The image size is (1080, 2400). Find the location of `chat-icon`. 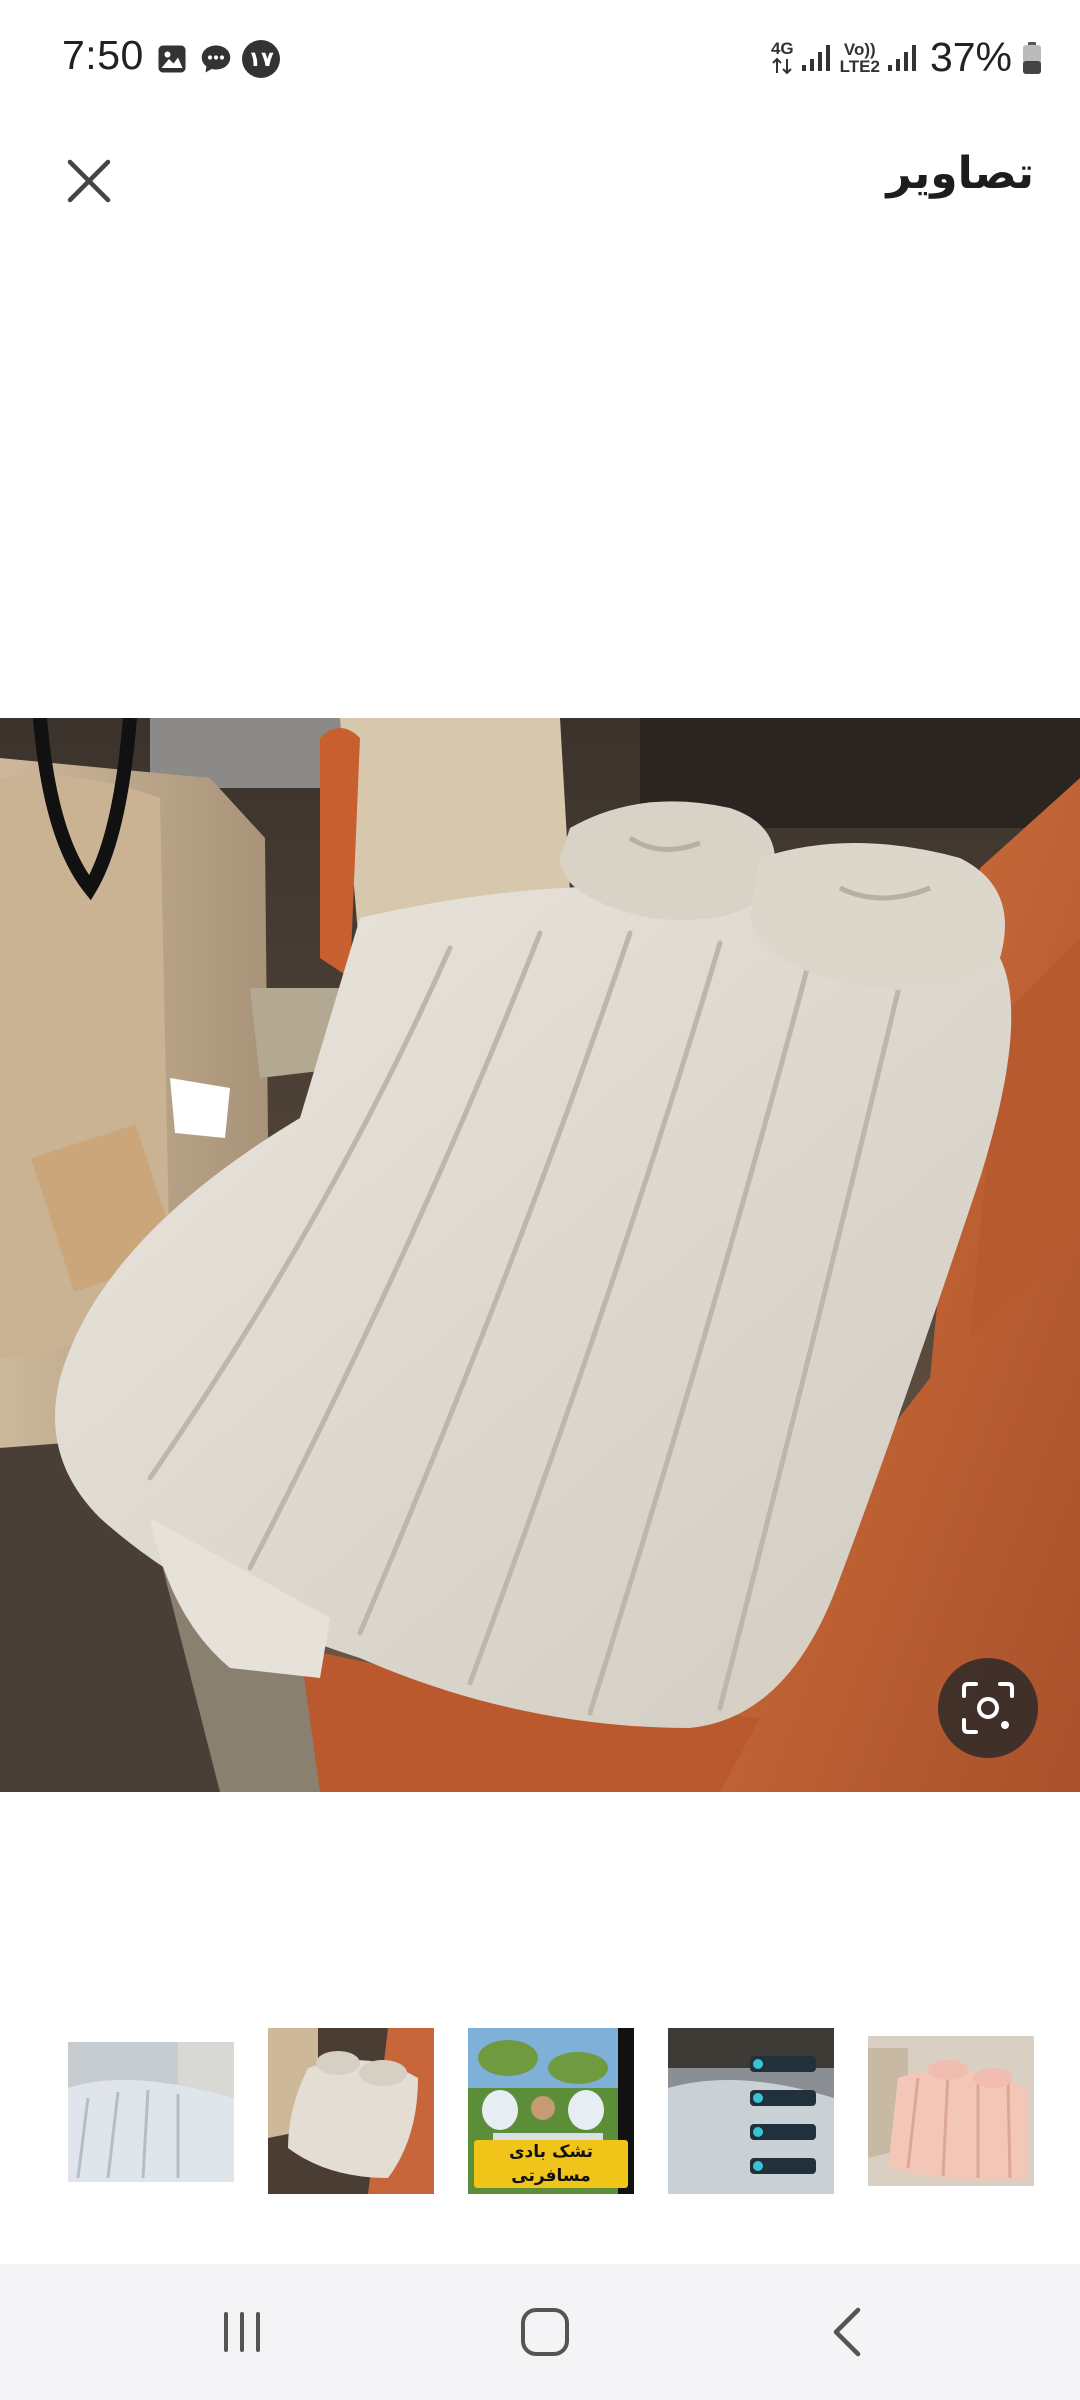

chat-icon is located at coordinates (216, 59).